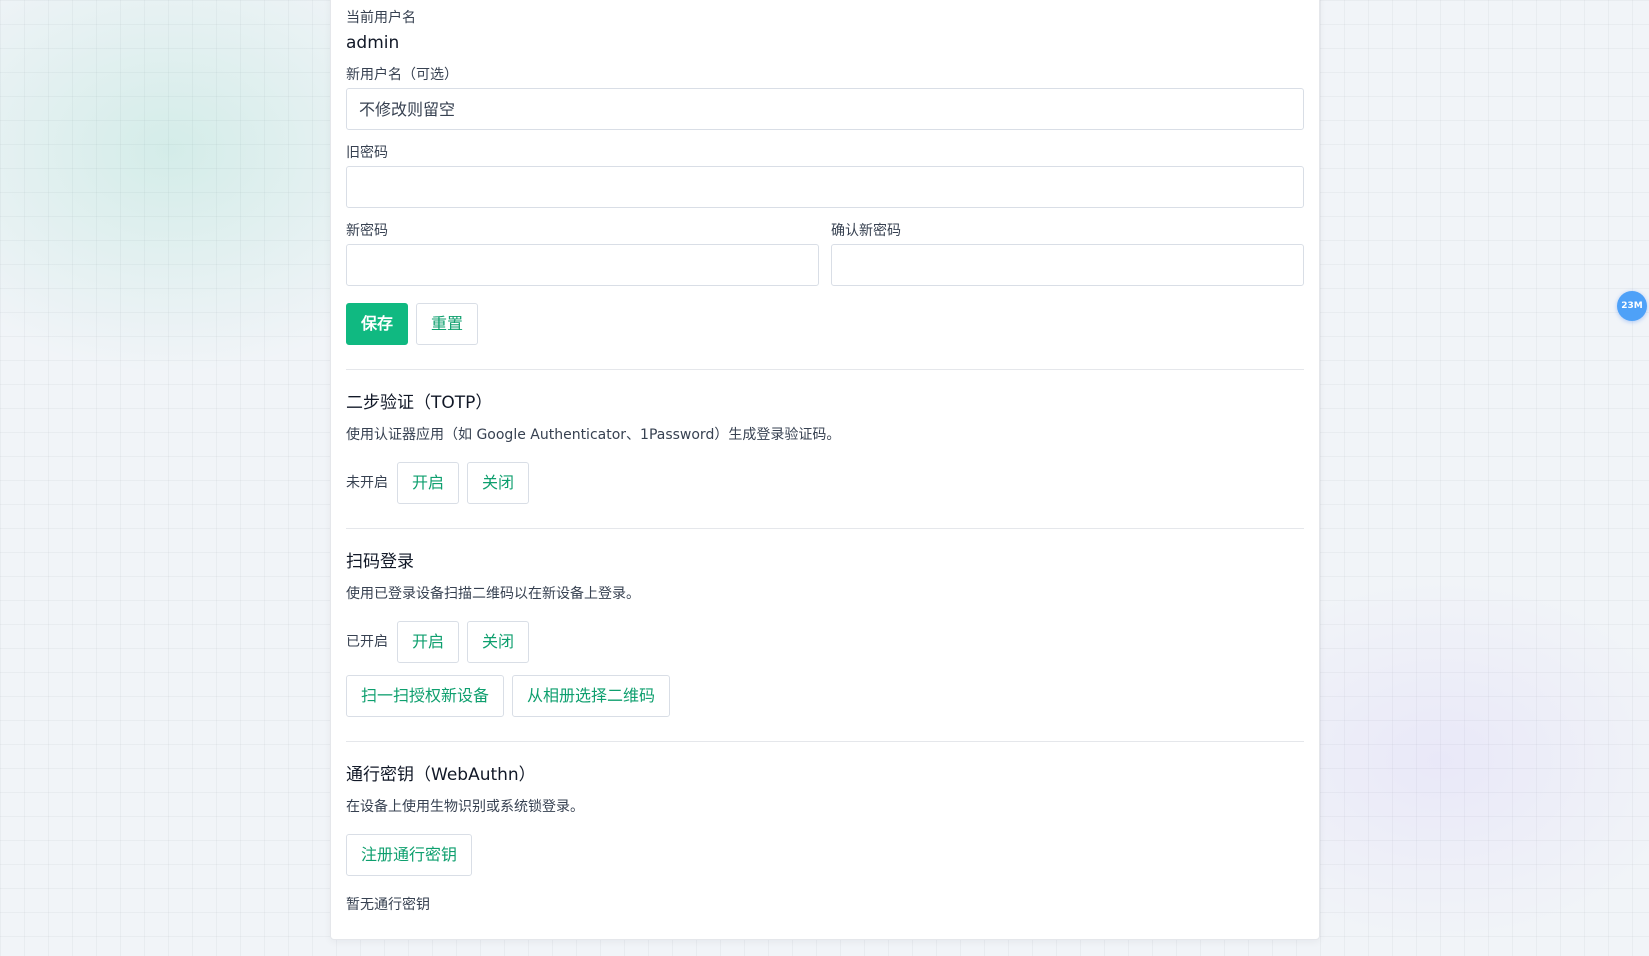 The height and width of the screenshot is (956, 1649). Describe the element at coordinates (367, 483) in the screenshot. I see `totp-status: 未开启` at that location.